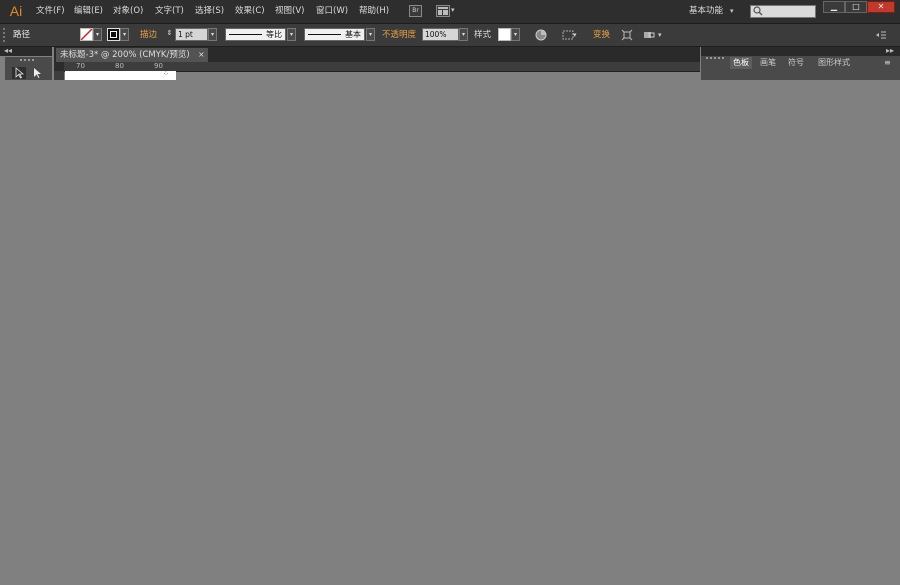  I want to click on profile-caret-icon: ▾, so click(291, 34).